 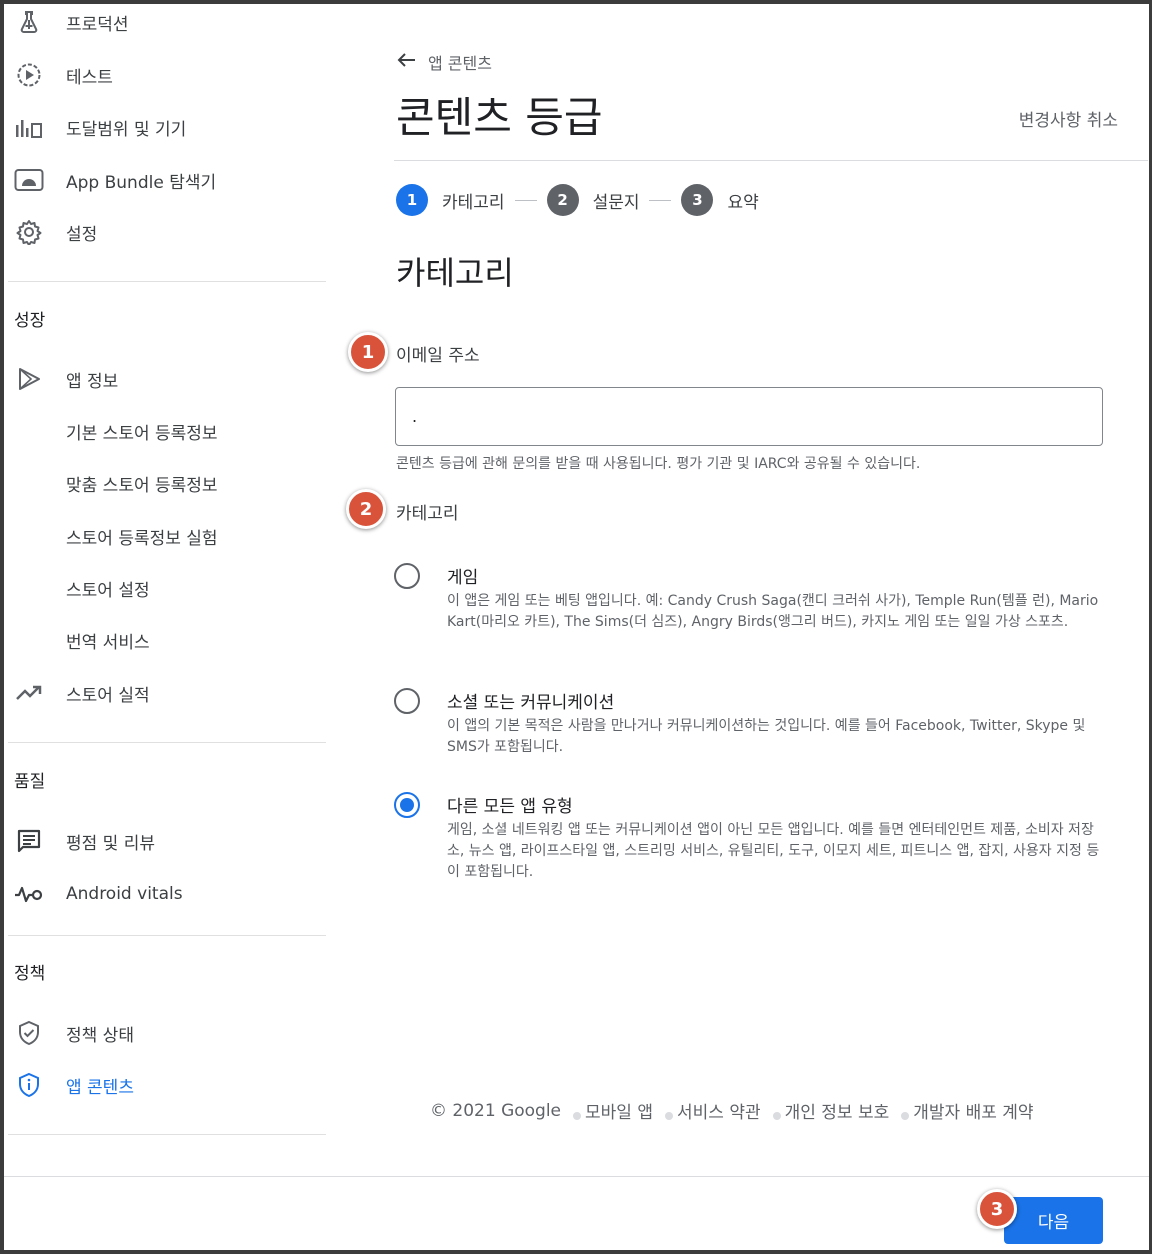 I want to click on trending-up-icon, so click(x=29, y=693).